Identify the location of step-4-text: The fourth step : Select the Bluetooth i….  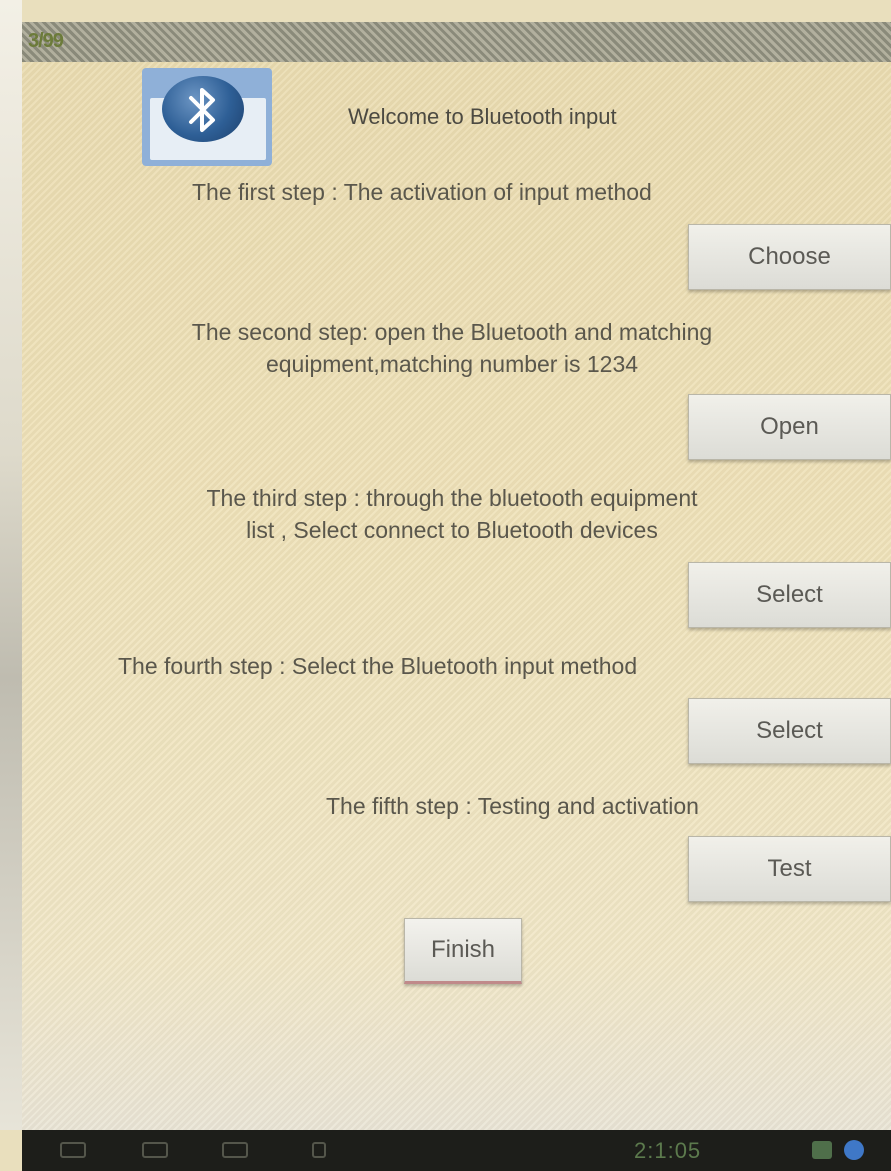
(504, 666).